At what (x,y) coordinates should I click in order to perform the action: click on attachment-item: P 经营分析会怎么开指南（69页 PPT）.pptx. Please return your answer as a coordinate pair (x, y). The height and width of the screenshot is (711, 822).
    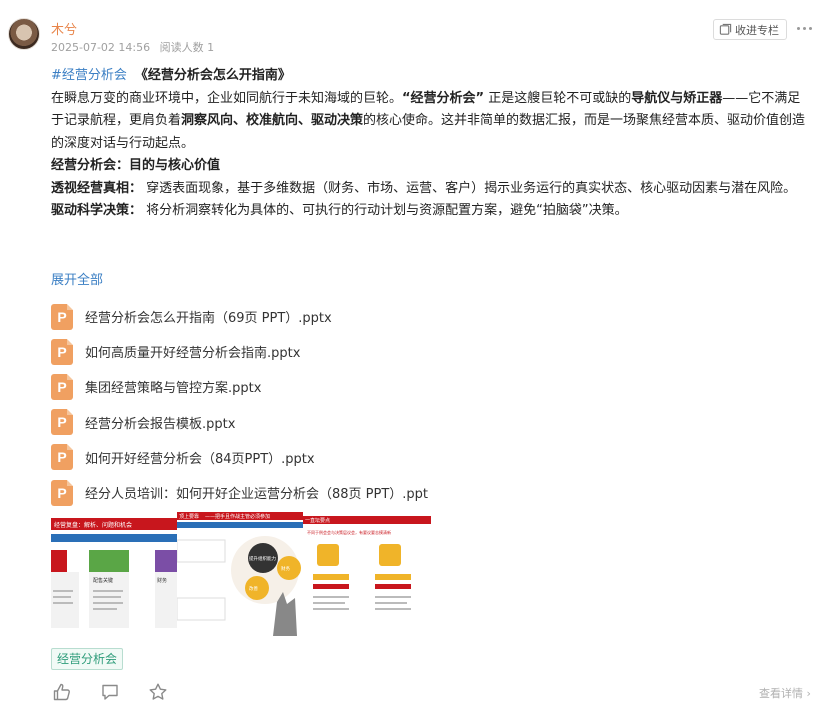
    Looking at the image, I should click on (239, 316).